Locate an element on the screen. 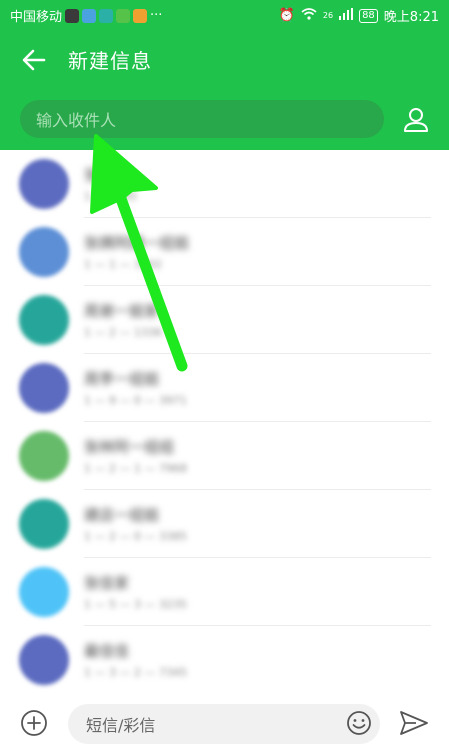 The height and width of the screenshot is (752, 449). recipient-input is located at coordinates (201, 120).